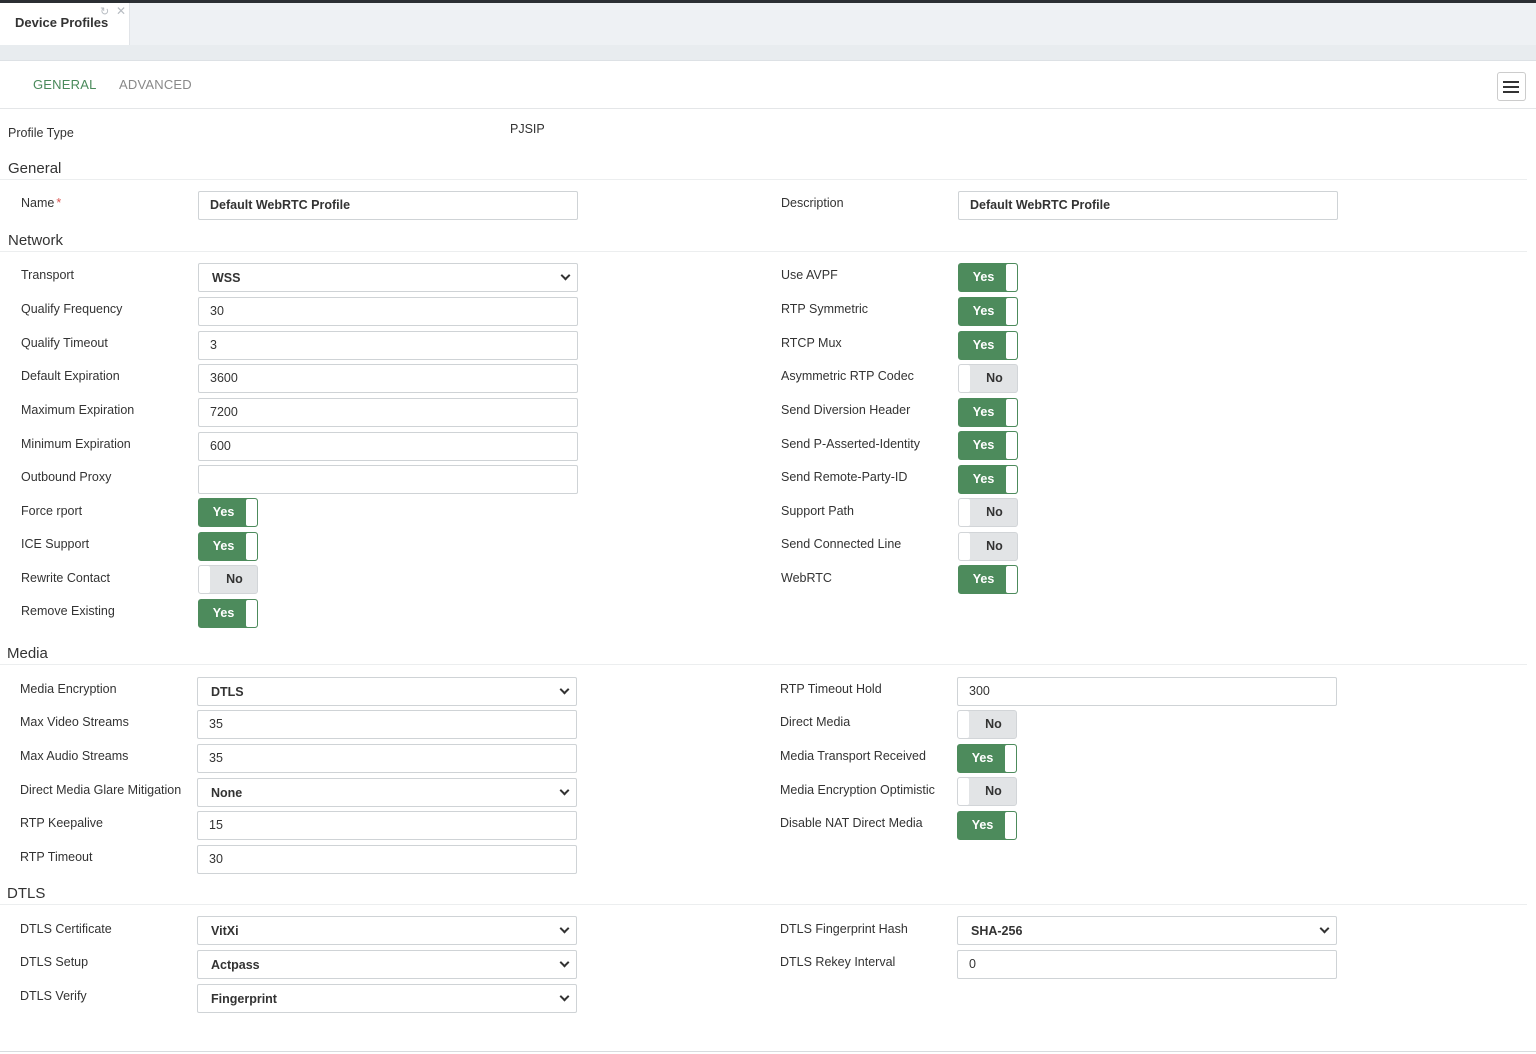 This screenshot has height=1054, width=1536. I want to click on dtls-verify-selected-value: Fingerprint, so click(244, 999).